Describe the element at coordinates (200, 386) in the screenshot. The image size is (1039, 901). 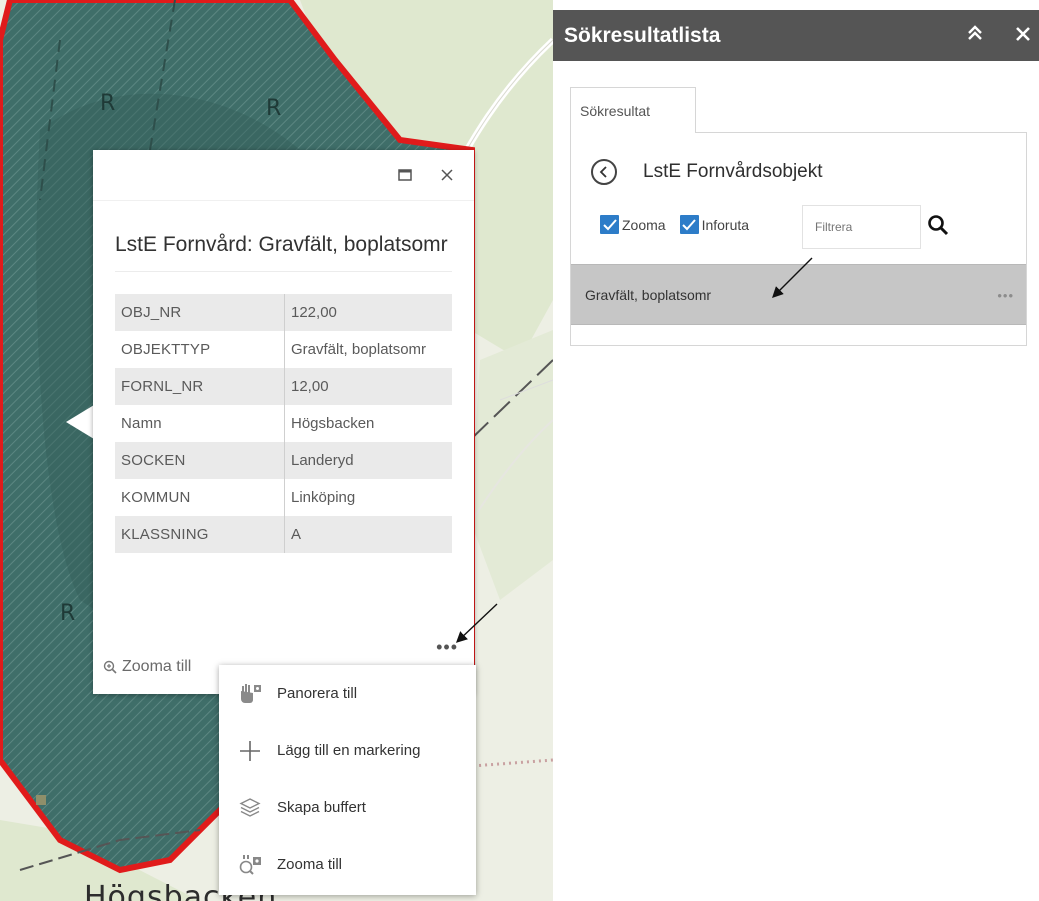
I see `attribute-key: FORNL_NR` at that location.